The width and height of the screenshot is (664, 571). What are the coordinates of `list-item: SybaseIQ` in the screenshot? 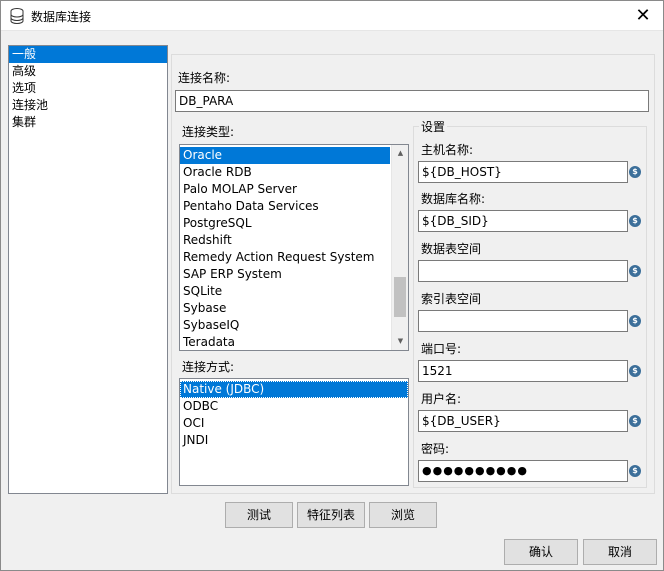 It's located at (294, 325).